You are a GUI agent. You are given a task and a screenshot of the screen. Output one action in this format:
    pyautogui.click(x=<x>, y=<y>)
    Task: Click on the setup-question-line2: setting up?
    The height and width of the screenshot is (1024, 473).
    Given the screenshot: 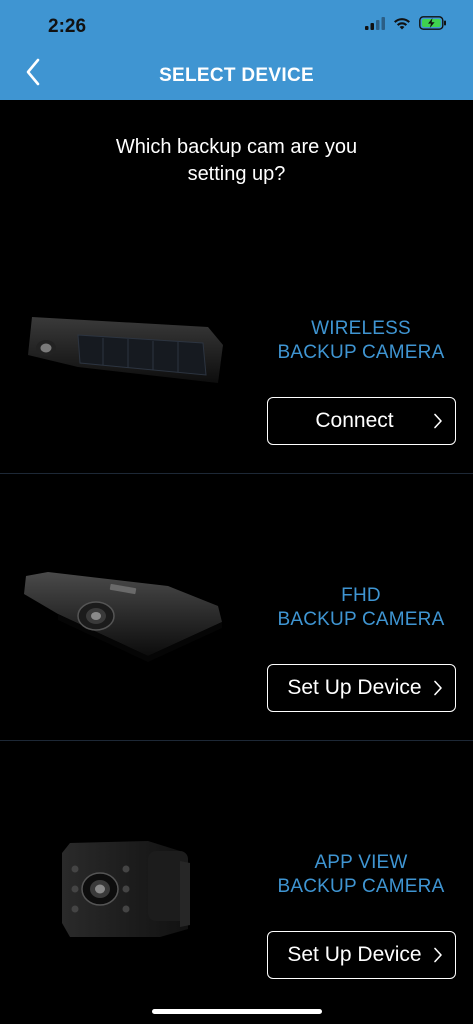 What is the action you would take?
    pyautogui.click(x=236, y=174)
    